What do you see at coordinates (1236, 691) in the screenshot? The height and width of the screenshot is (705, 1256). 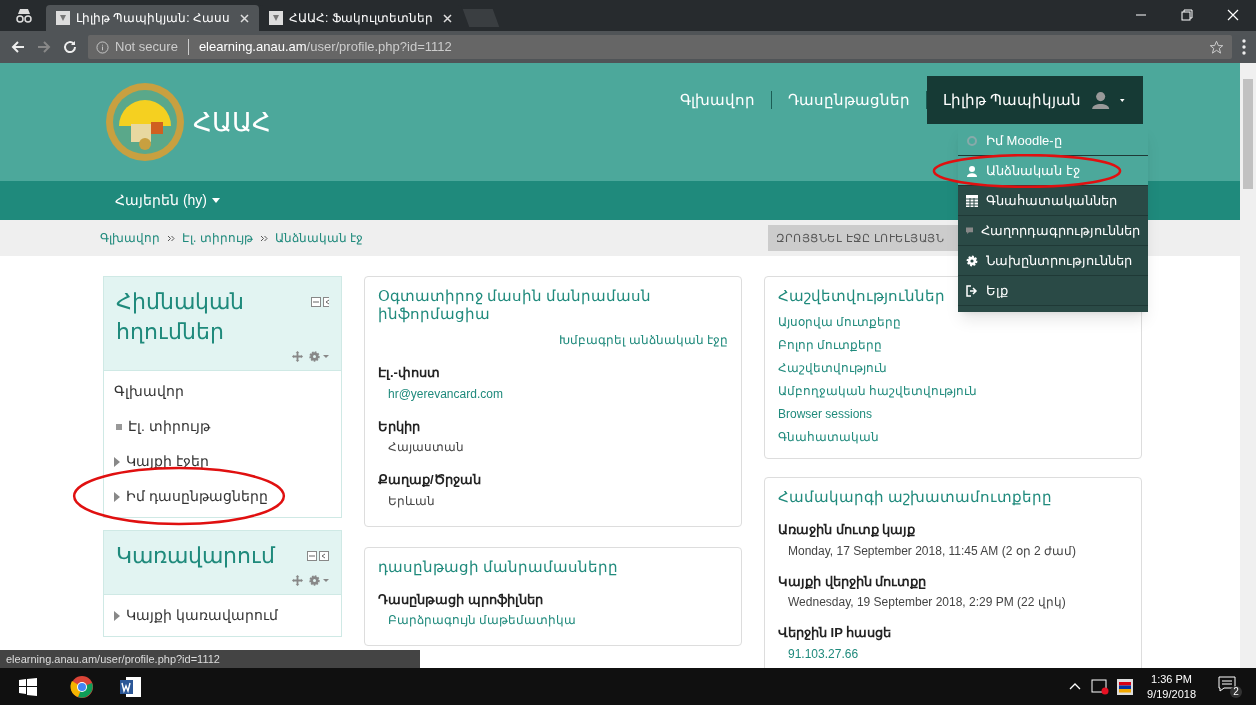 I see `notification-count: 2` at bounding box center [1236, 691].